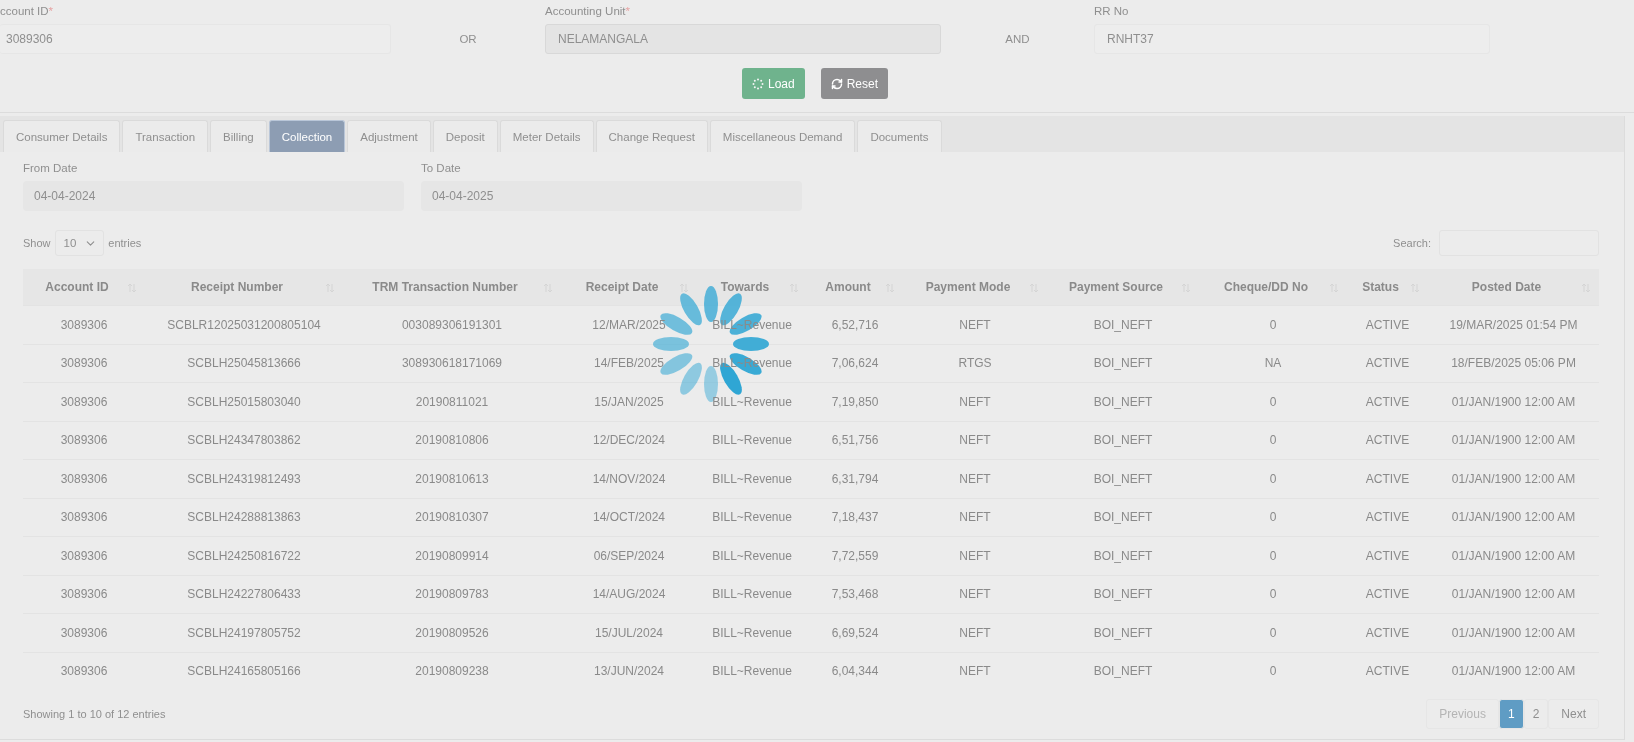 The height and width of the screenshot is (742, 1634). Describe the element at coordinates (125, 243) in the screenshot. I see `entries-label: entries` at that location.